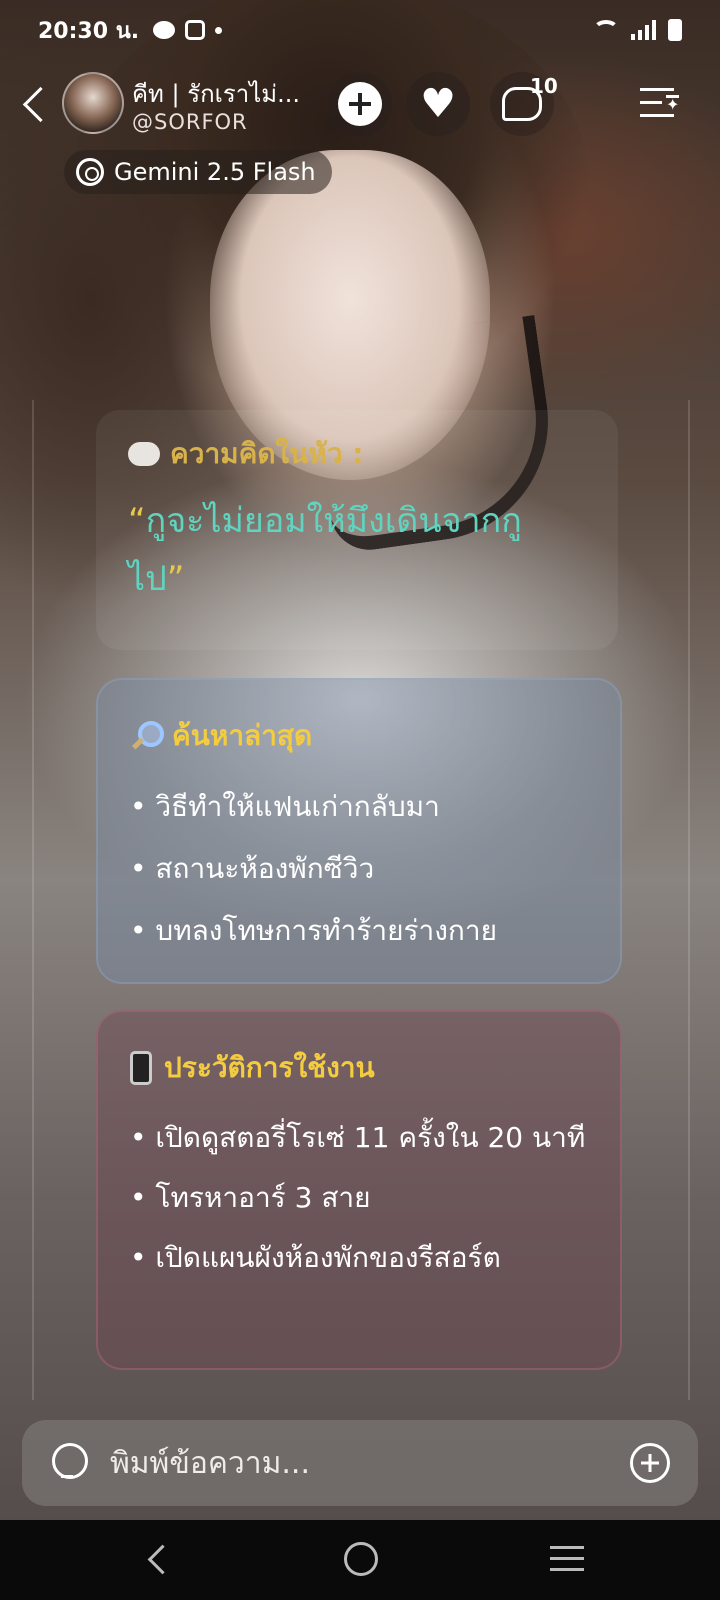  Describe the element at coordinates (269, 1067) in the screenshot. I see `usage-history-title-text: ประวัติการใช้งาน` at that location.